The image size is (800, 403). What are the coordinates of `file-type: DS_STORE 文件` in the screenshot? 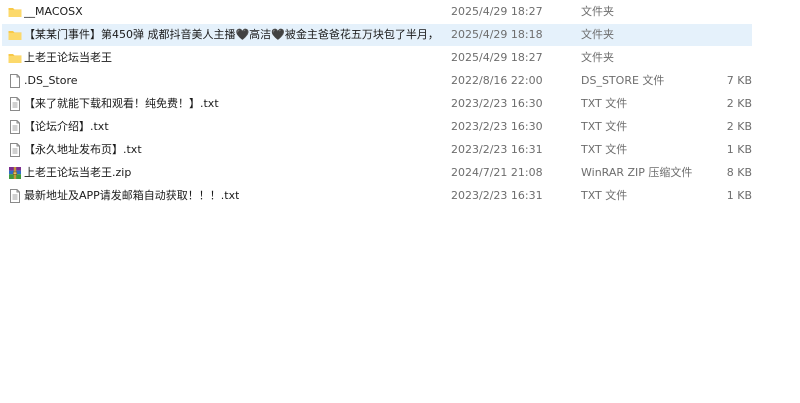 It's located at (623, 80).